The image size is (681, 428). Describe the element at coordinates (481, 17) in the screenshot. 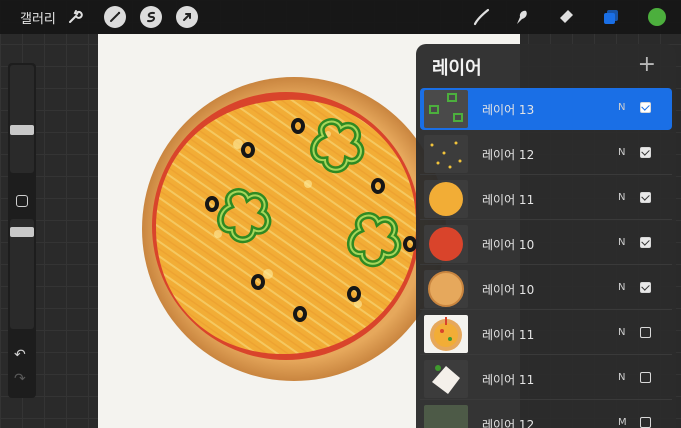

I see `brush-icon` at that location.